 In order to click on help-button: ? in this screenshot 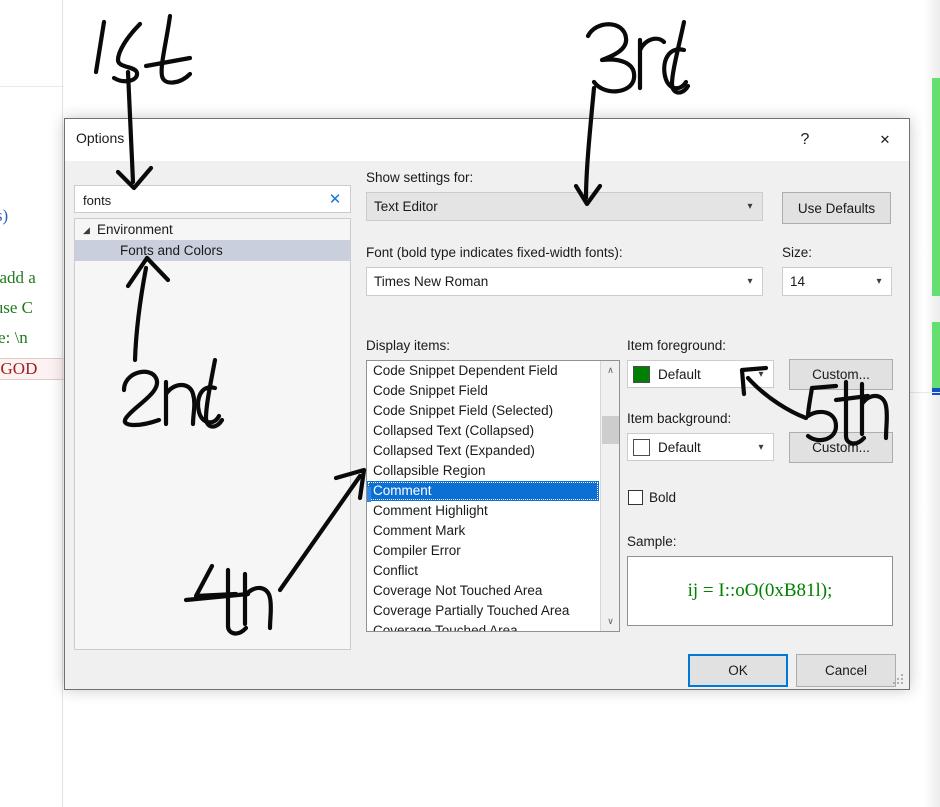, I will do `click(805, 139)`.